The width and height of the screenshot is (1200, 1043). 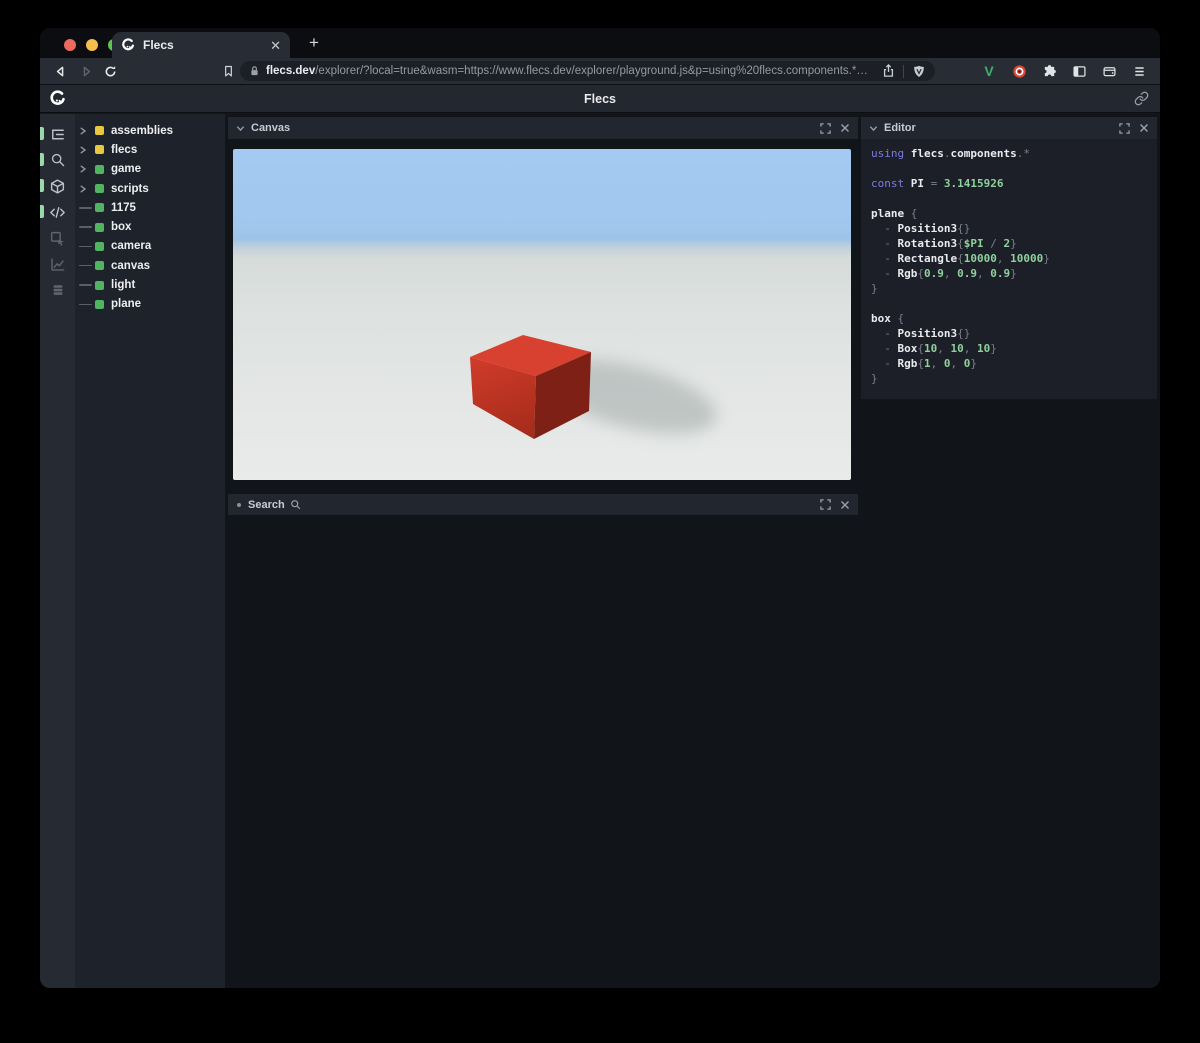 What do you see at coordinates (110, 71) in the screenshot?
I see `reload-button` at bounding box center [110, 71].